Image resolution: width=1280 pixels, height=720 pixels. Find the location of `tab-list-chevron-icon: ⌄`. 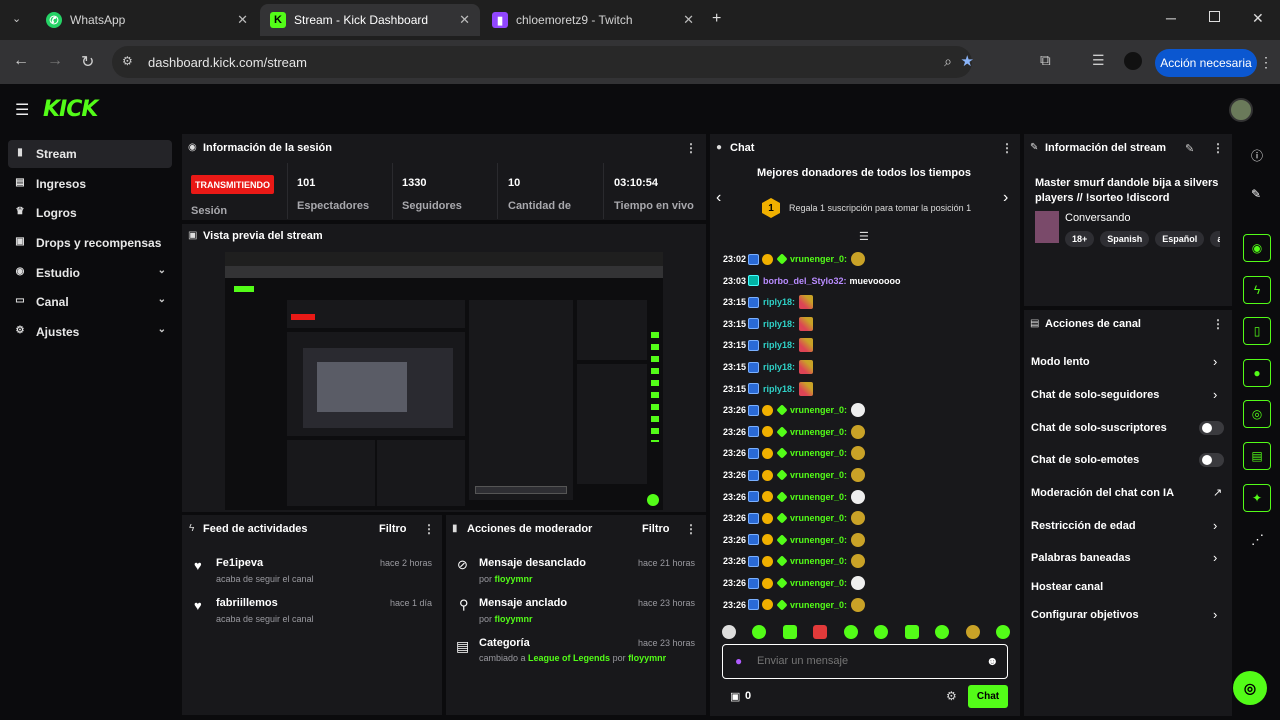

tab-list-chevron-icon: ⌄ is located at coordinates (16, 18).